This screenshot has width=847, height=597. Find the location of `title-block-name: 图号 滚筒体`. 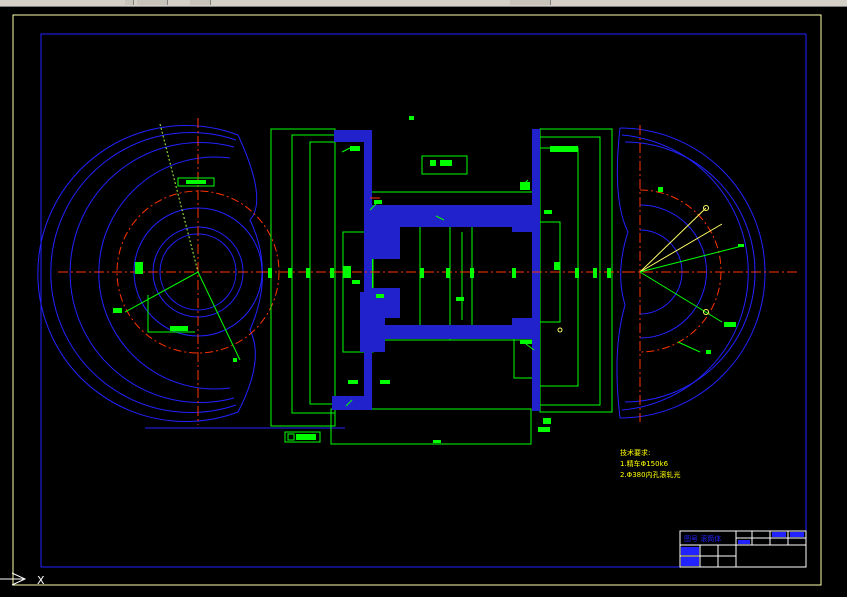

title-block-name: 图号 滚筒体 is located at coordinates (702, 538).